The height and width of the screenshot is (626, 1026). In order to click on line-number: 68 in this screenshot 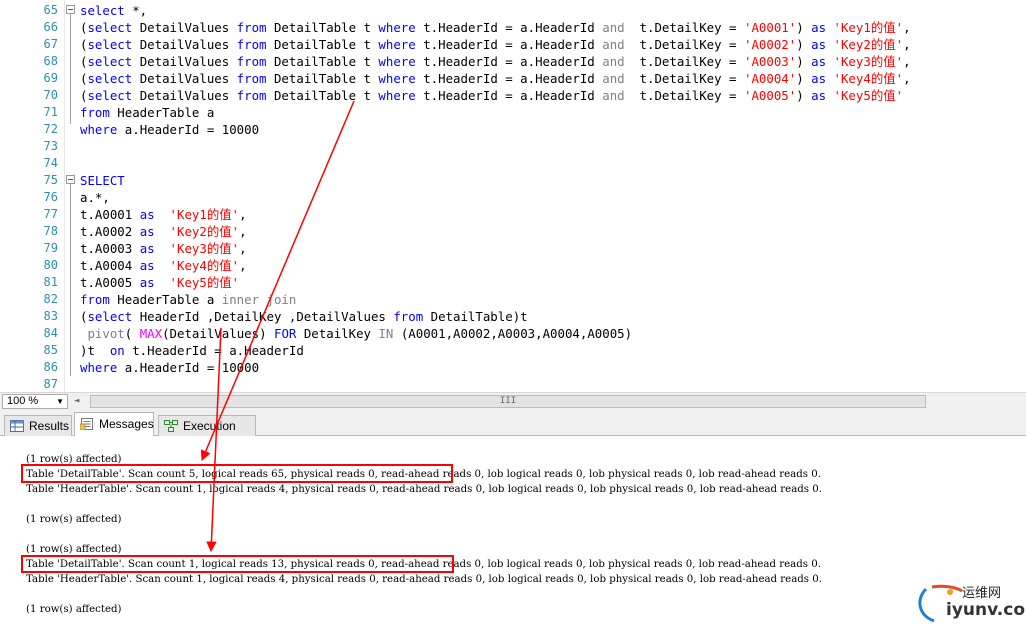, I will do `click(50, 61)`.